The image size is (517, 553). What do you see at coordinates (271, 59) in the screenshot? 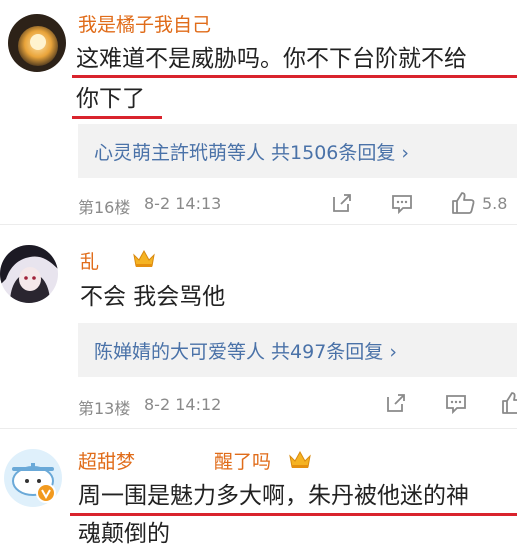
I see `comment-text-line-1: 这难道不是威胁吗。你不下台阶就不给` at bounding box center [271, 59].